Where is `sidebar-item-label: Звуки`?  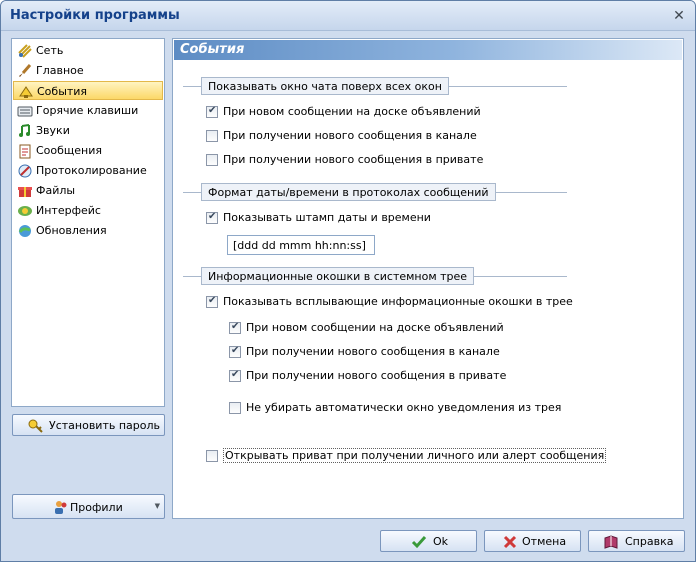
sidebar-item-label: Звуки is located at coordinates (53, 130).